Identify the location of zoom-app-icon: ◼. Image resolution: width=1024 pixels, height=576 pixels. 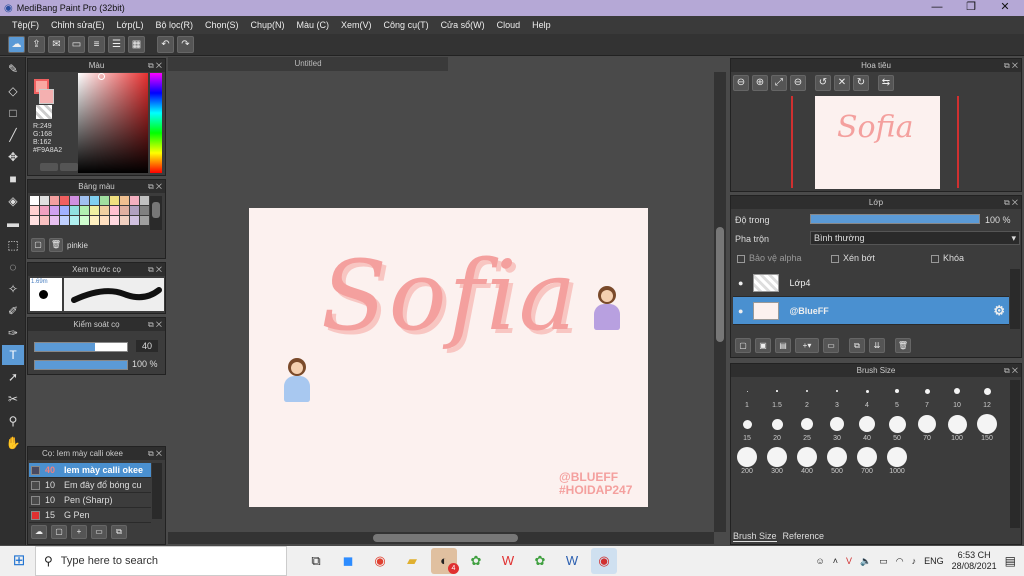
(348, 561).